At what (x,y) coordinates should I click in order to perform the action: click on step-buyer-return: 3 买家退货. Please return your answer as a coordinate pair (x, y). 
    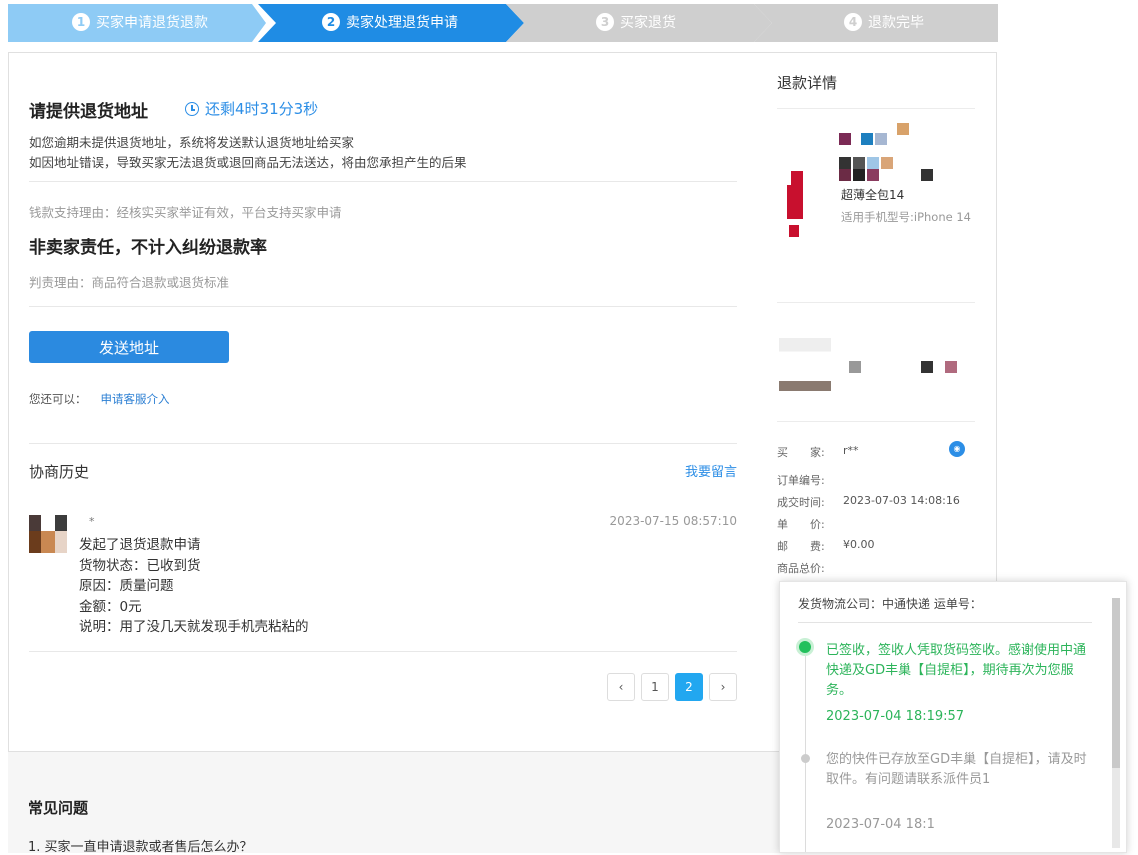
    Looking at the image, I should click on (639, 23).